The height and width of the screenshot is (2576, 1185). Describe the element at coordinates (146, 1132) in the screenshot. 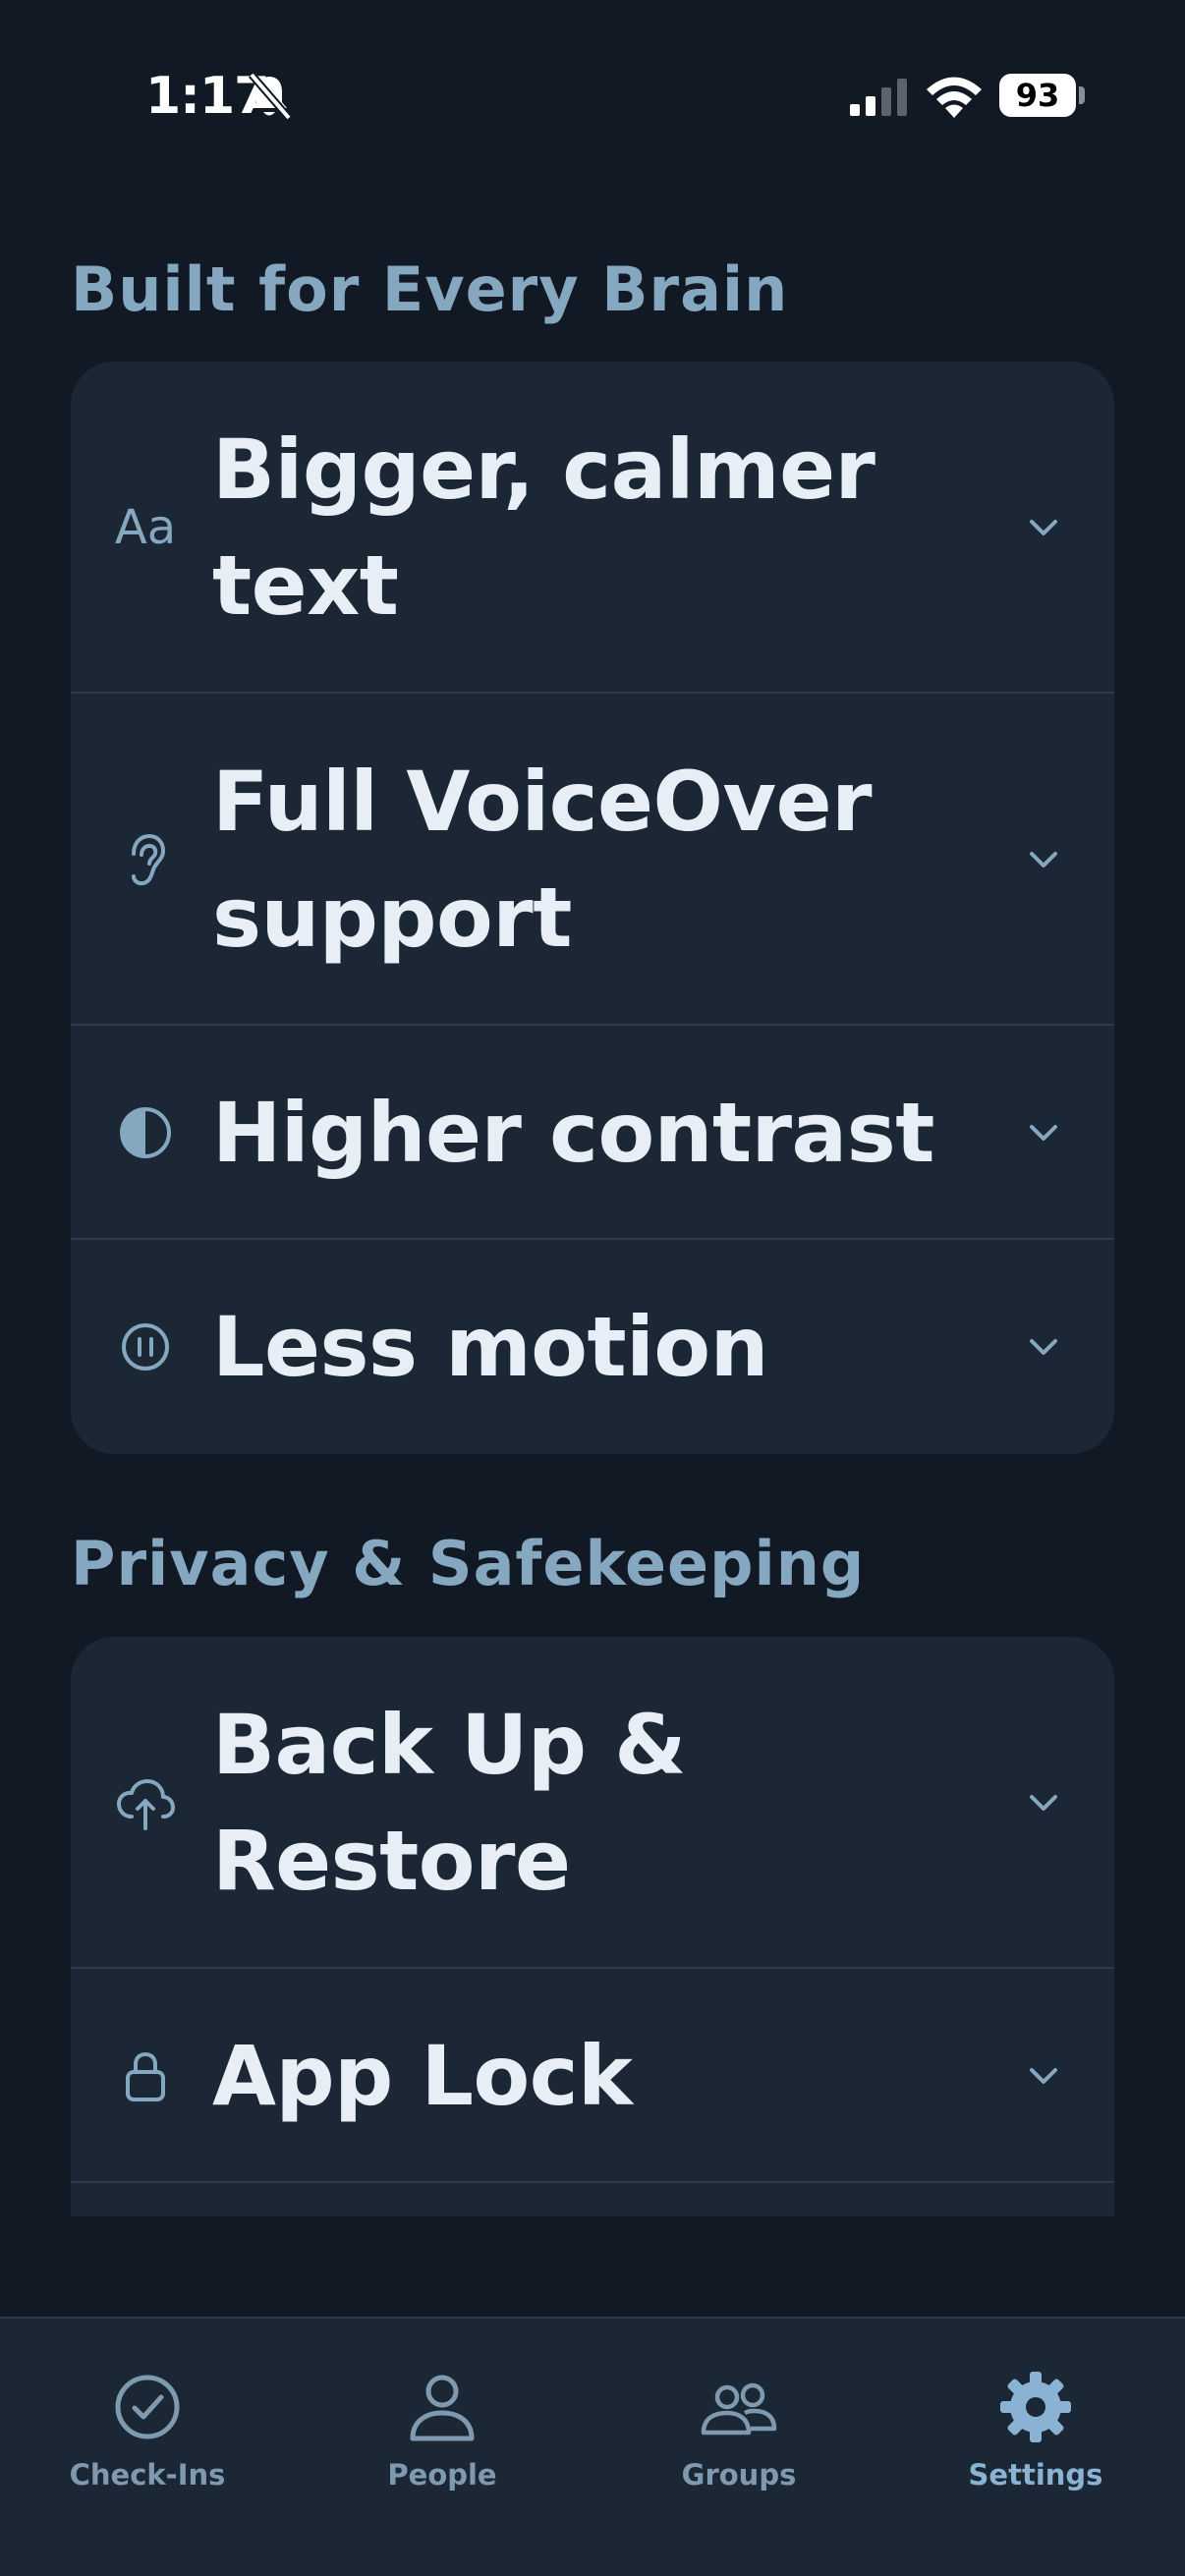

I see `contrast-icon` at that location.